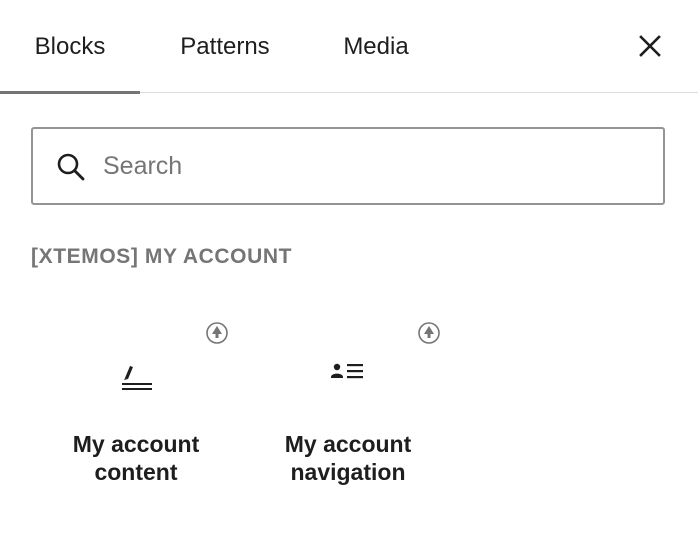 This screenshot has width=698, height=544. What do you see at coordinates (348, 472) in the screenshot?
I see `block-label-line2: navigation` at bounding box center [348, 472].